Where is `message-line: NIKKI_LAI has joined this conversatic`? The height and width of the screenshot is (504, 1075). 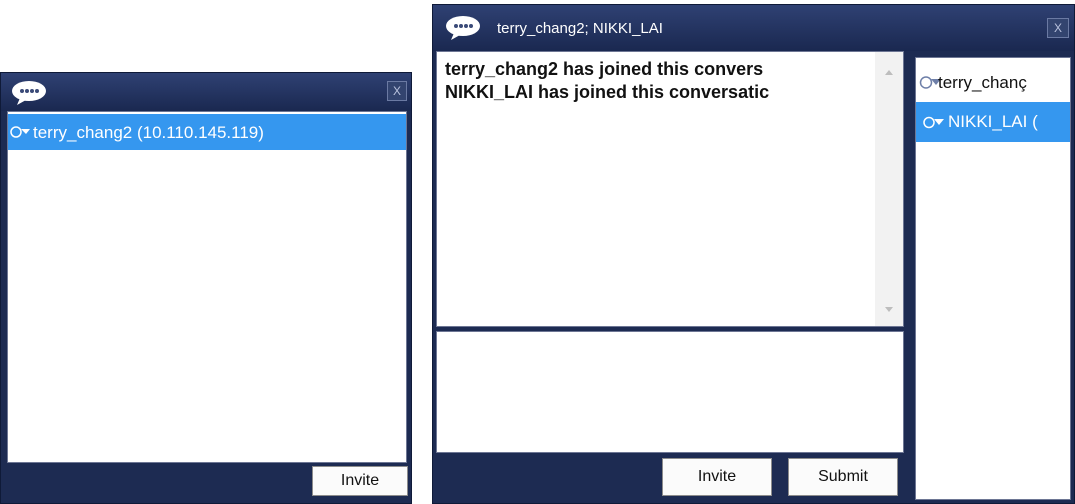 message-line: NIKKI_LAI has joined this conversatic is located at coordinates (607, 92).